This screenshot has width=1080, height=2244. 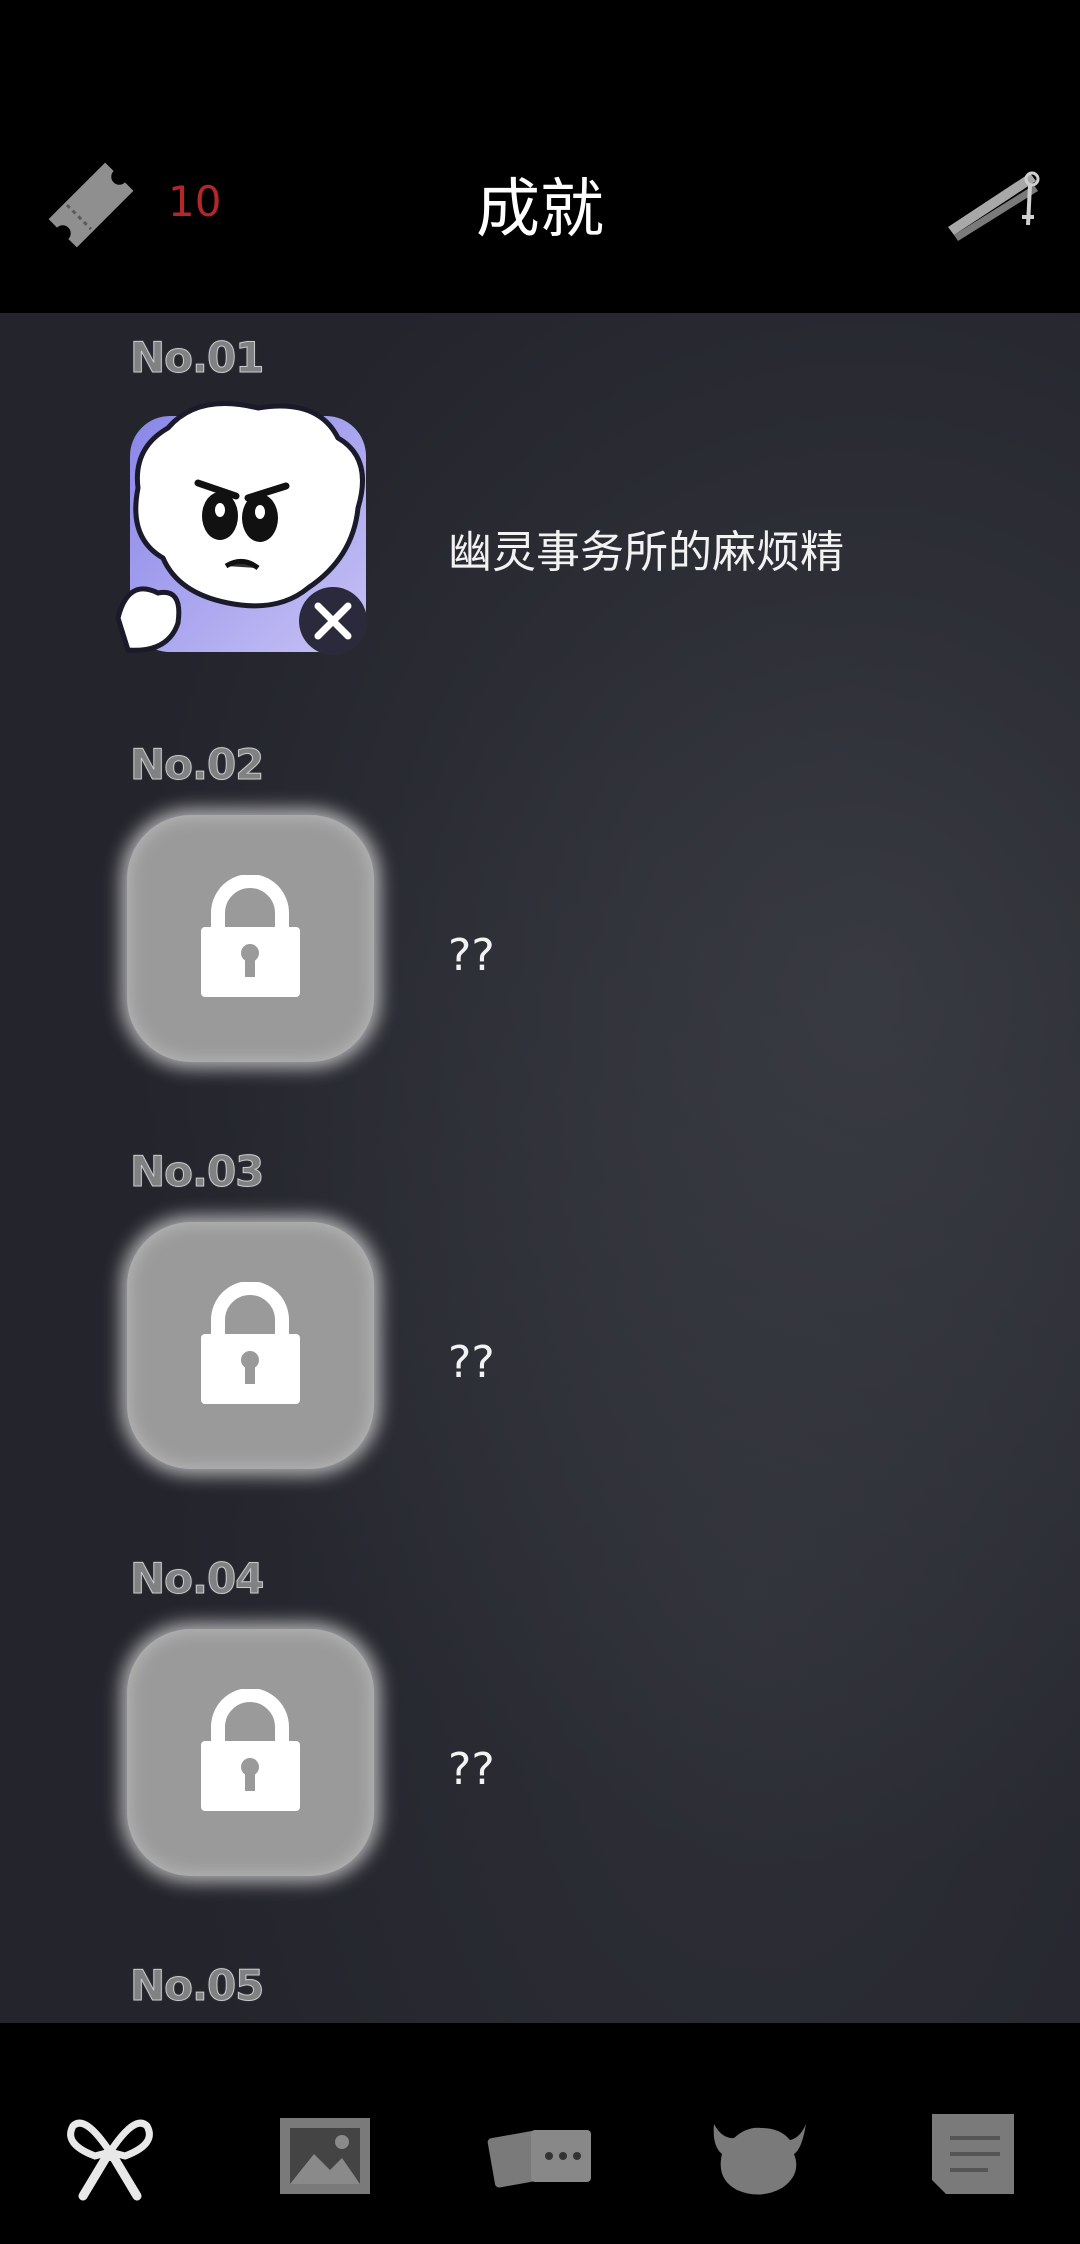 I want to click on tweezers-icon, so click(x=995, y=205).